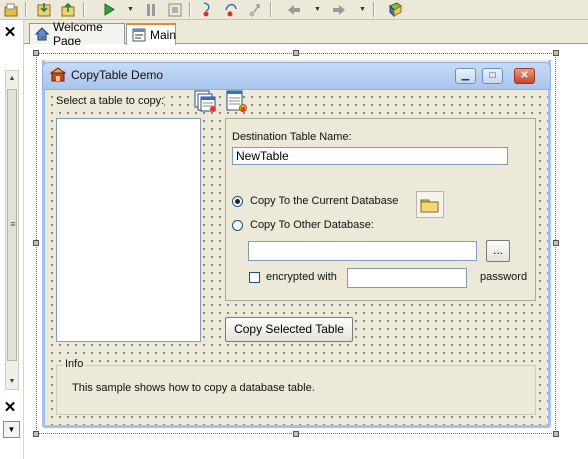 This screenshot has height=459, width=588. What do you see at coordinates (58, 75) in the screenshot?
I see `app-icon` at bounding box center [58, 75].